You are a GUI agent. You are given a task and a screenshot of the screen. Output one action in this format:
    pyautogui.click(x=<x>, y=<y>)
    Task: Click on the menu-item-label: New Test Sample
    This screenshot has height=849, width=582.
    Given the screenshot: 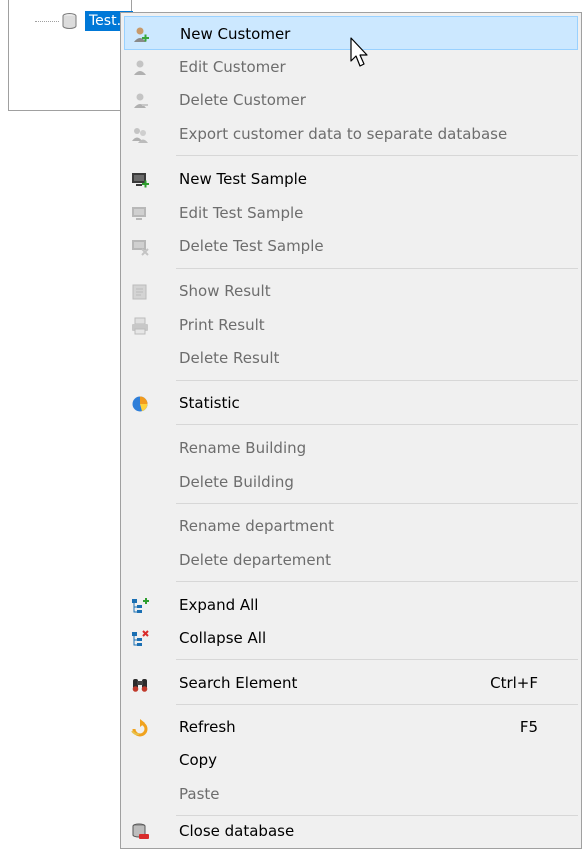 What is the action you would take?
    pyautogui.click(x=243, y=179)
    